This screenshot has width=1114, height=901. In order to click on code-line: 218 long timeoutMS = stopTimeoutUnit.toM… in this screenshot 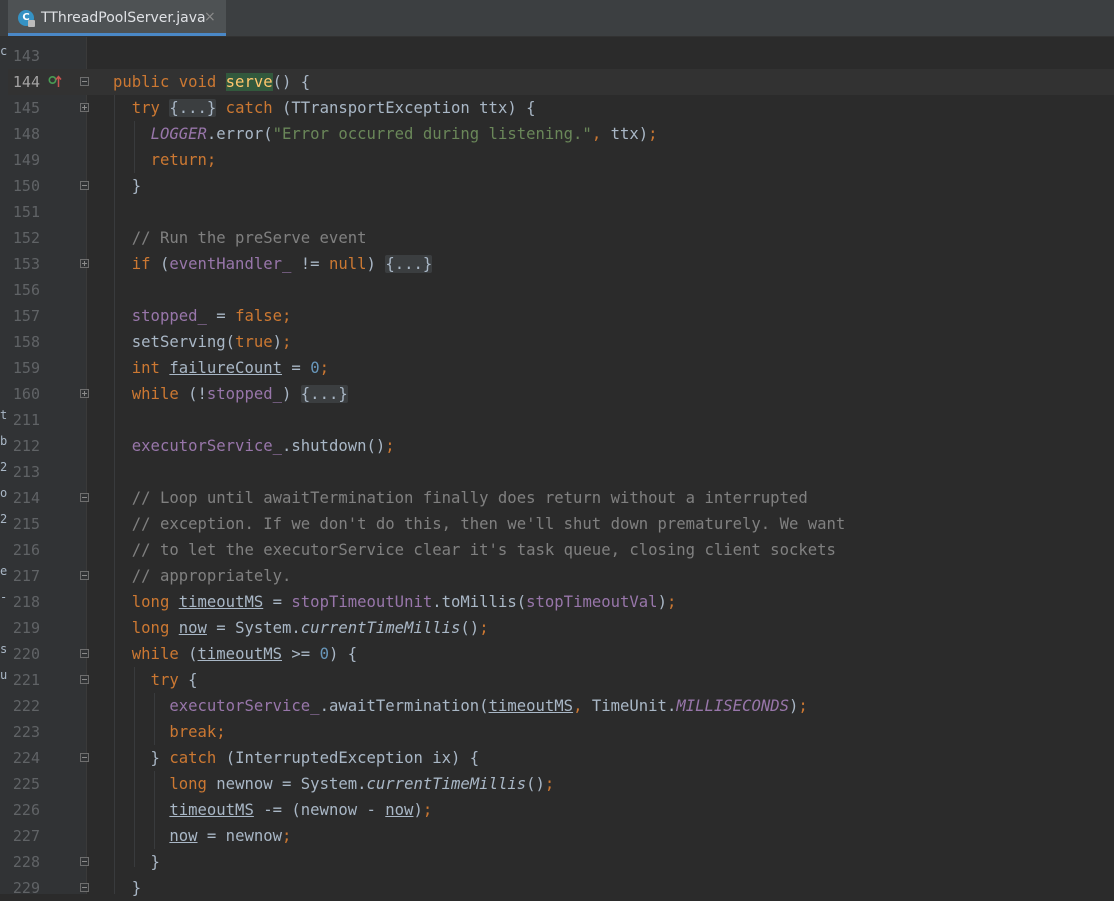, I will do `click(557, 602)`.